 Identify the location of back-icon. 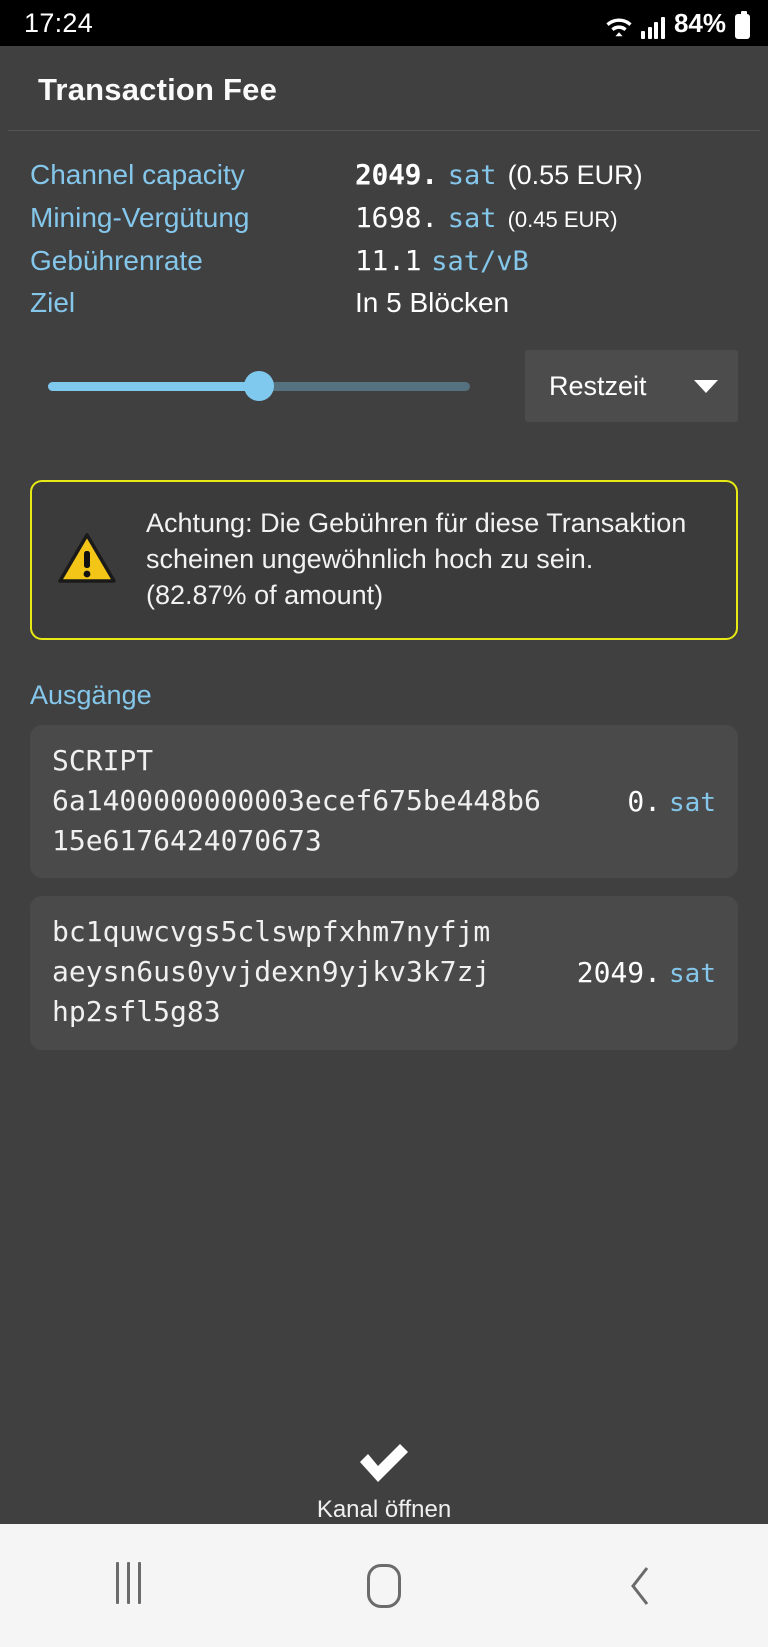
(640, 1586).